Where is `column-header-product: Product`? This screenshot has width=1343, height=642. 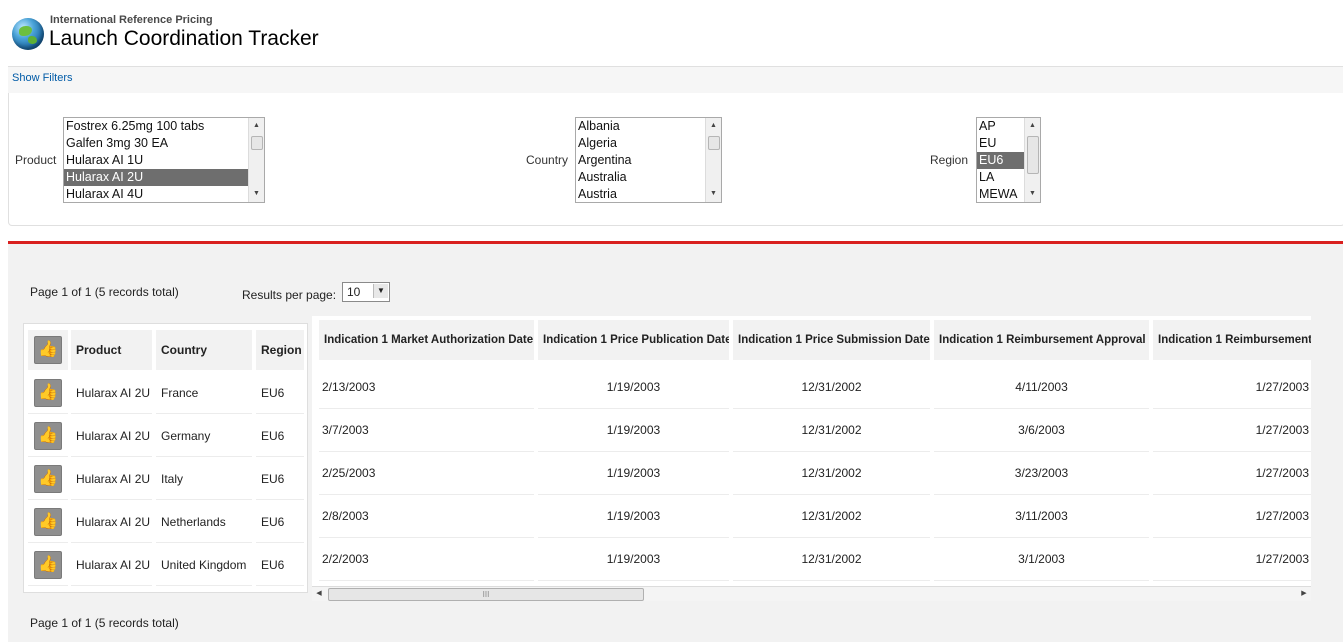 column-header-product: Product is located at coordinates (111, 350).